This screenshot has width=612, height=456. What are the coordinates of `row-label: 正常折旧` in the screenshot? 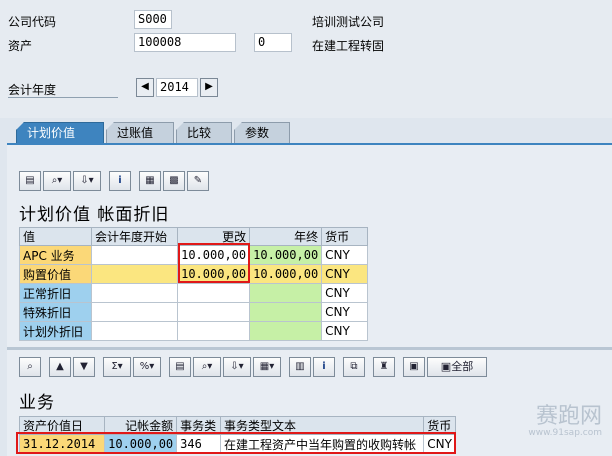 It's located at (55, 293).